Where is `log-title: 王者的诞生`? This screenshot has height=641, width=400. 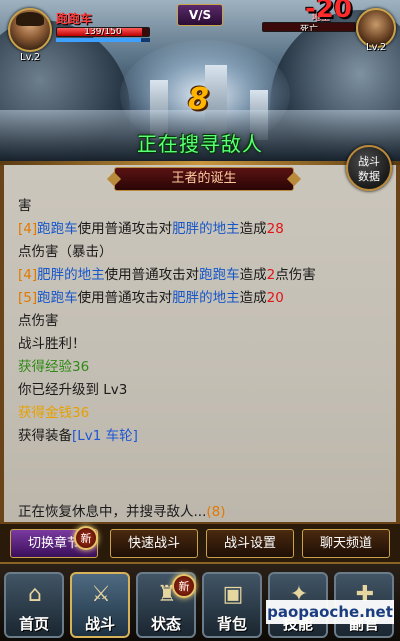
log-title: 王者的诞生 is located at coordinates (204, 179).